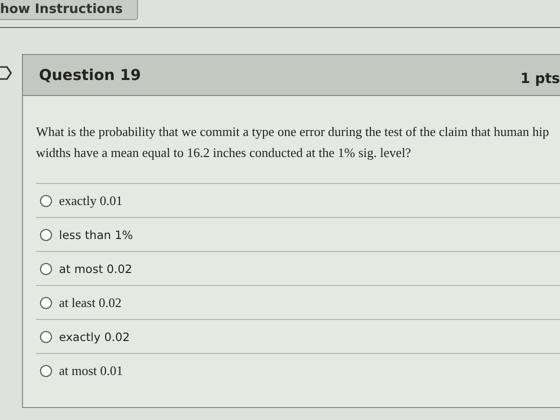  What do you see at coordinates (90, 75) in the screenshot?
I see `question-title: Question 19` at bounding box center [90, 75].